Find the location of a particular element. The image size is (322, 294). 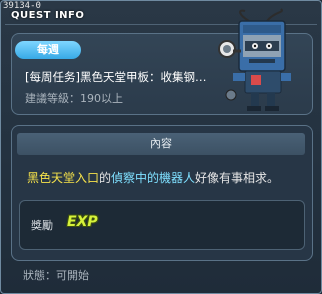

weekly-badge: 每週 is located at coordinates (48, 50).